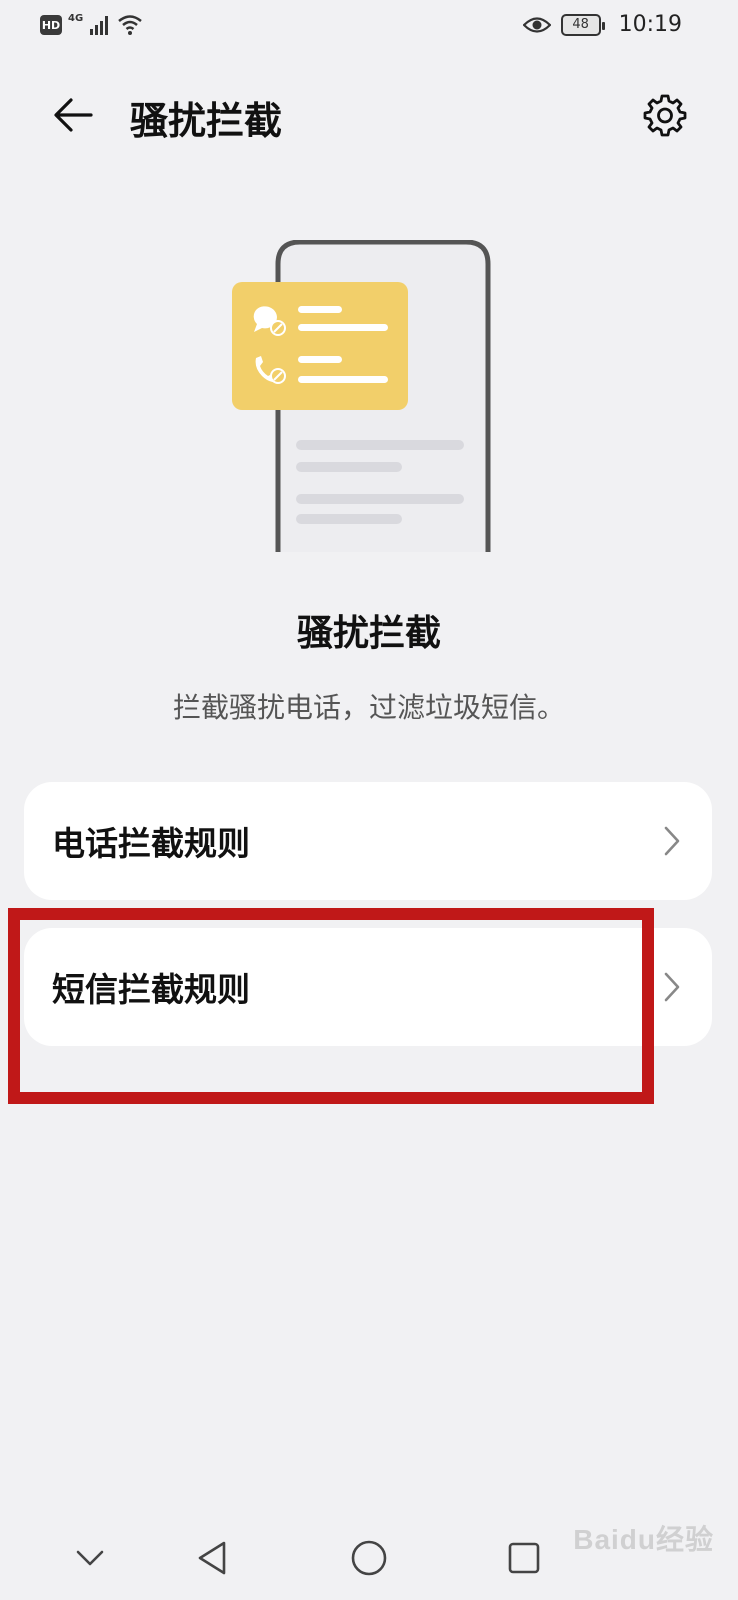  I want to click on square-recents-icon, so click(524, 1558).